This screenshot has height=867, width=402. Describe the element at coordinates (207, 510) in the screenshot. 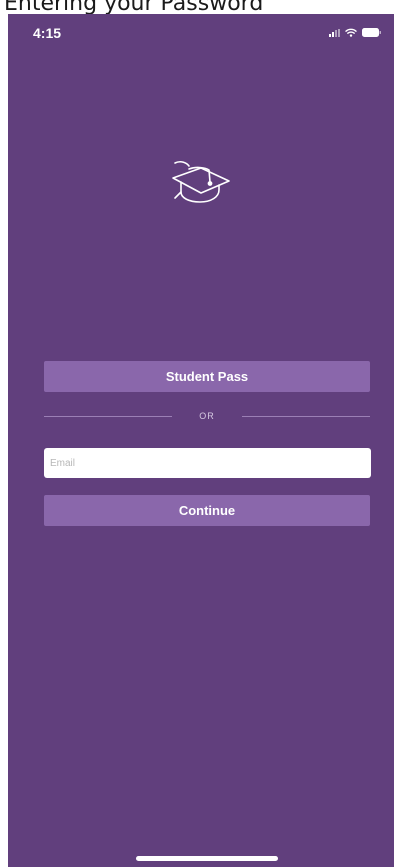

I see `continue-button: Continue` at that location.